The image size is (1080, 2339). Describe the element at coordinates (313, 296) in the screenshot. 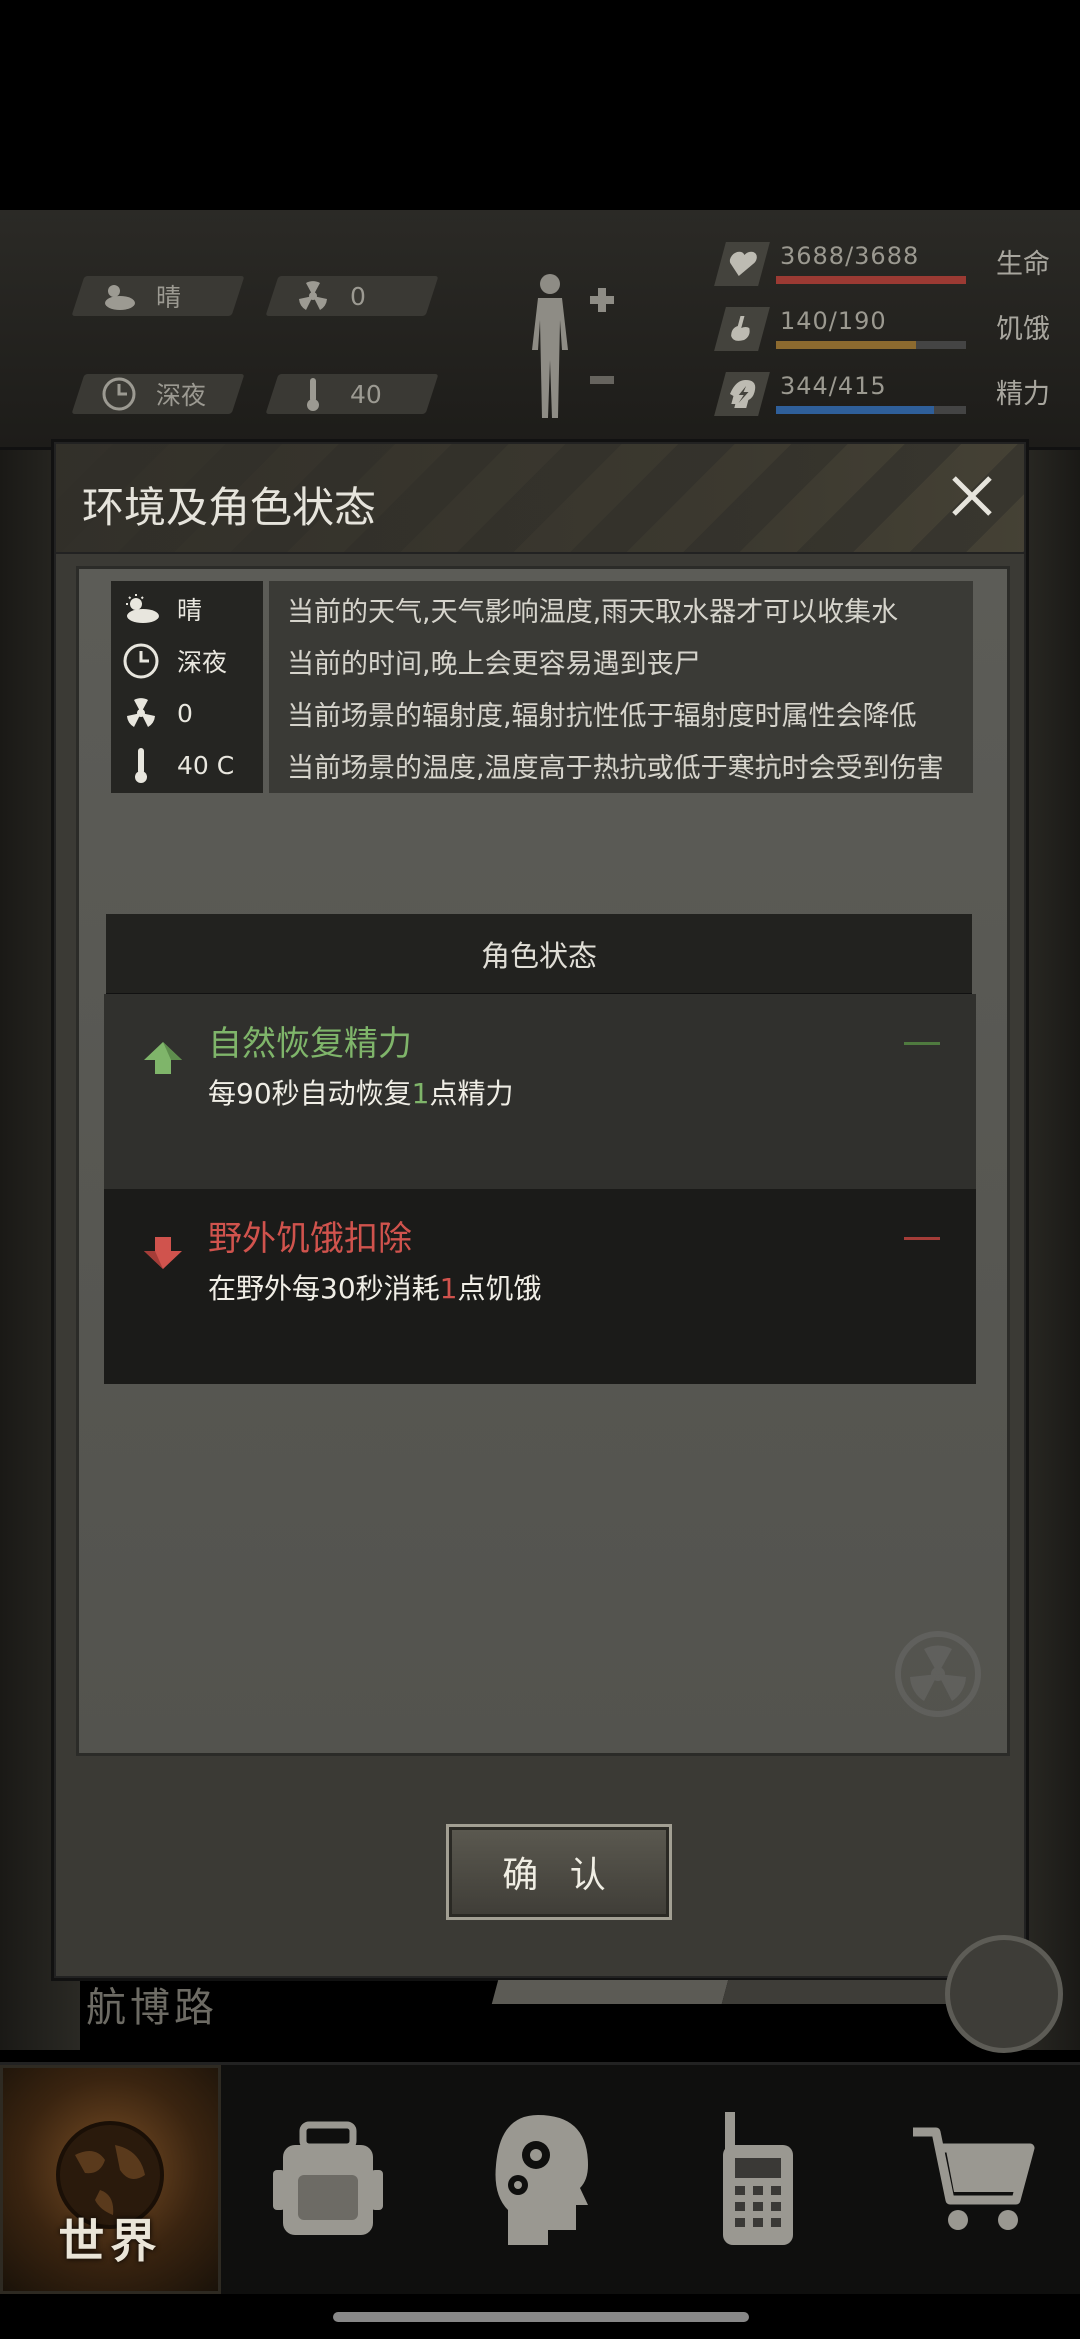

I see `radiation-icon` at that location.